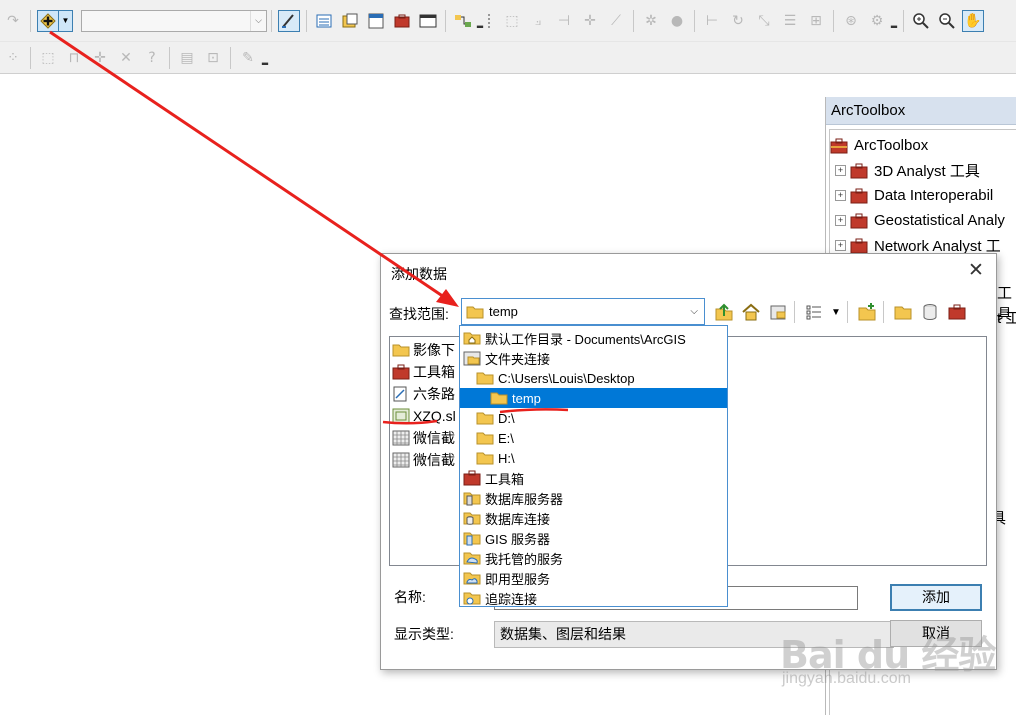 The height and width of the screenshot is (715, 1016). Describe the element at coordinates (324, 21) in the screenshot. I see `table-of-contents-icon` at that location.